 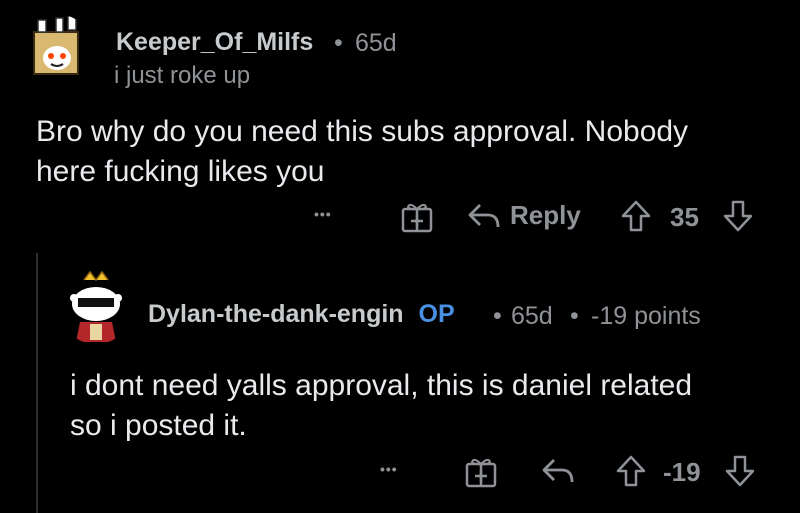 I want to click on reply-button, so click(x=558, y=471).